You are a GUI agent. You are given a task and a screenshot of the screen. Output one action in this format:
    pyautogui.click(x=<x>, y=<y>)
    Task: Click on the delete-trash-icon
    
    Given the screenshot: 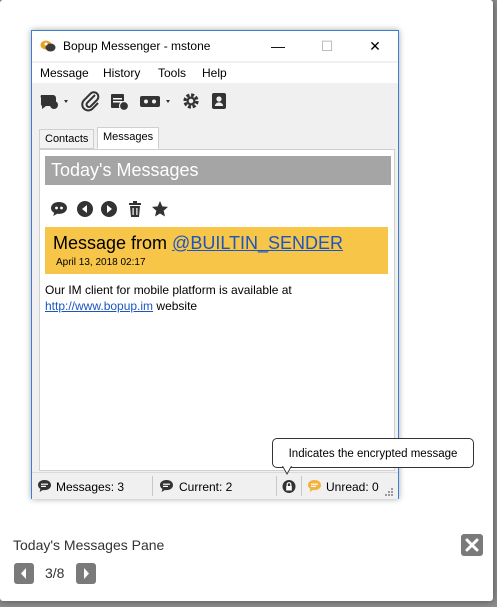 What is the action you would take?
    pyautogui.click(x=135, y=209)
    